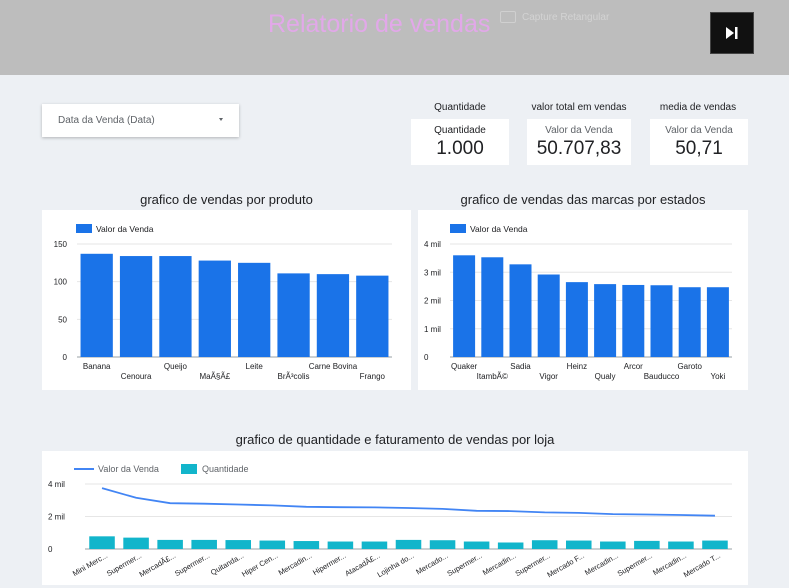  Describe the element at coordinates (566, 17) in the screenshot. I see `capture-overlay-label: Capture Retangular` at that location.